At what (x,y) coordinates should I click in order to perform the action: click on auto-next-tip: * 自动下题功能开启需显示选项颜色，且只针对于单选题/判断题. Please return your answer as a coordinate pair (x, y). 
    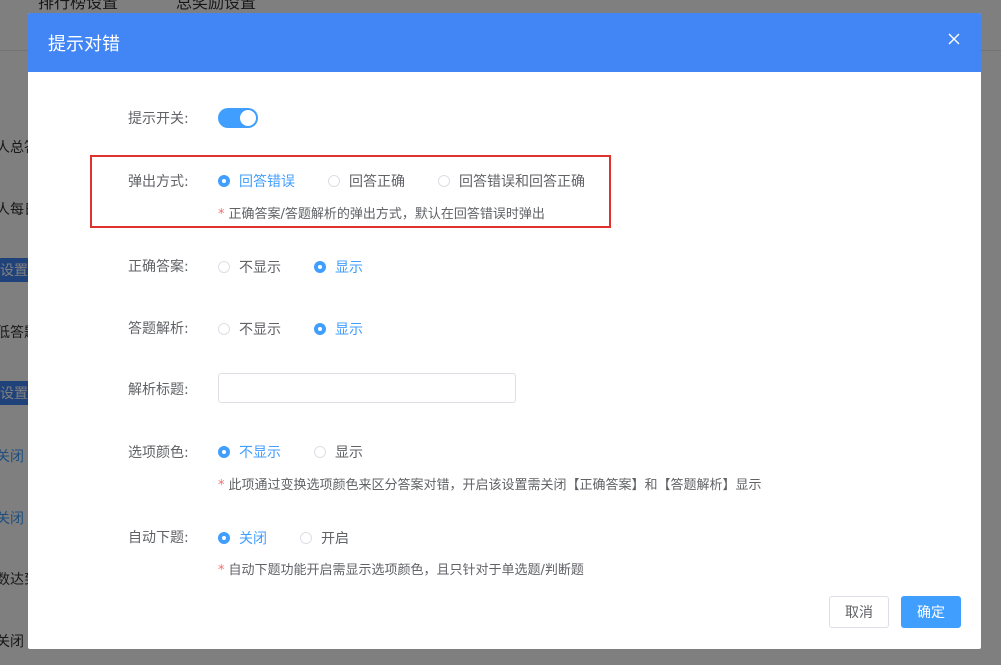
    Looking at the image, I should click on (401, 568).